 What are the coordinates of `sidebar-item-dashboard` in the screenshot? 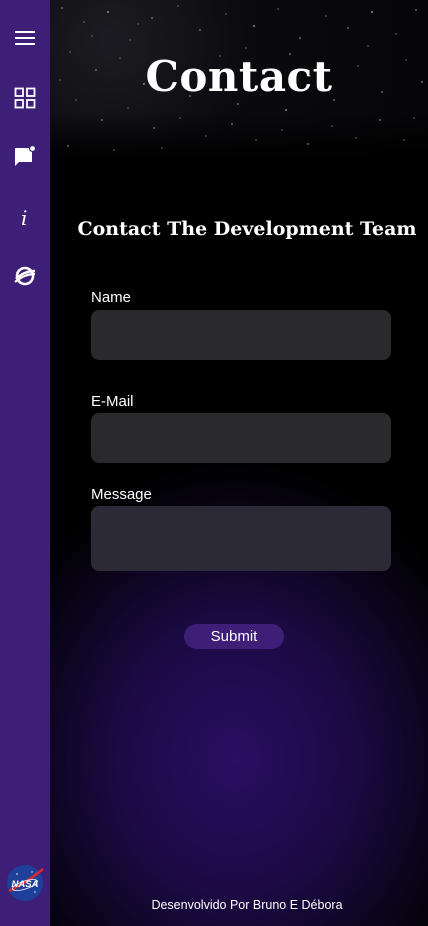 It's located at (25, 98).